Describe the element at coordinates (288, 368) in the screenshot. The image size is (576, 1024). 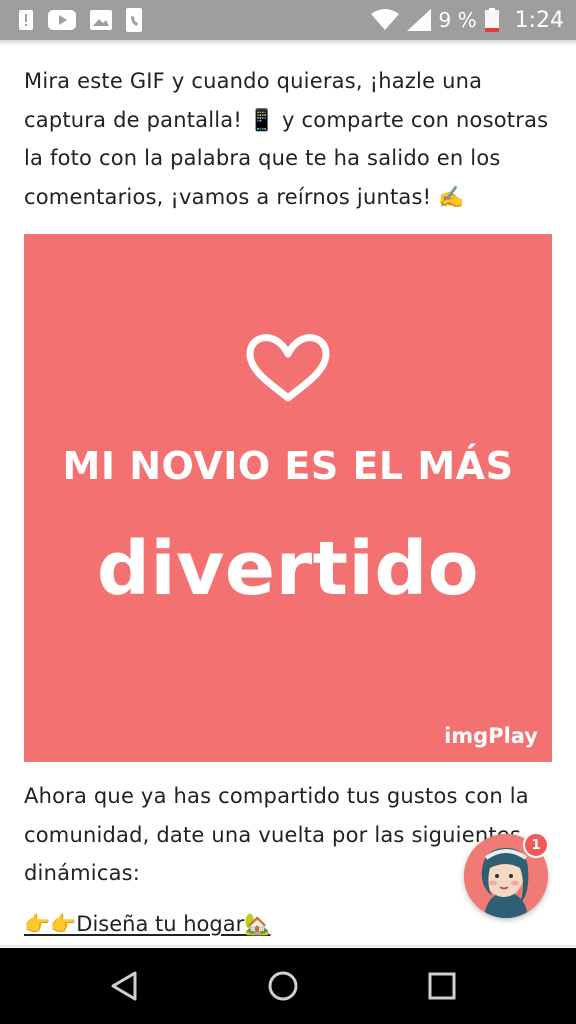
I see `heart-icon` at that location.